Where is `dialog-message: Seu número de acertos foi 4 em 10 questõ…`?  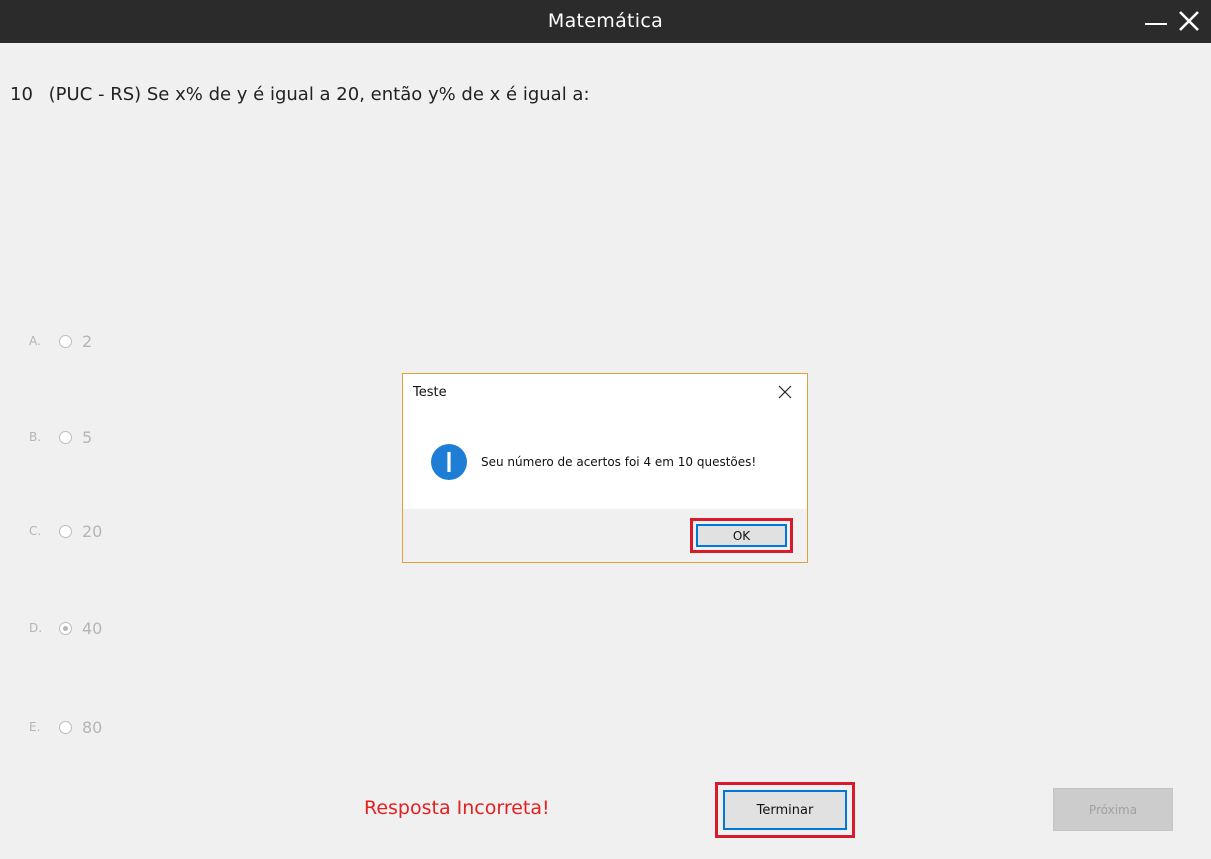
dialog-message: Seu número de acertos foi 4 em 10 questõ… is located at coordinates (619, 462).